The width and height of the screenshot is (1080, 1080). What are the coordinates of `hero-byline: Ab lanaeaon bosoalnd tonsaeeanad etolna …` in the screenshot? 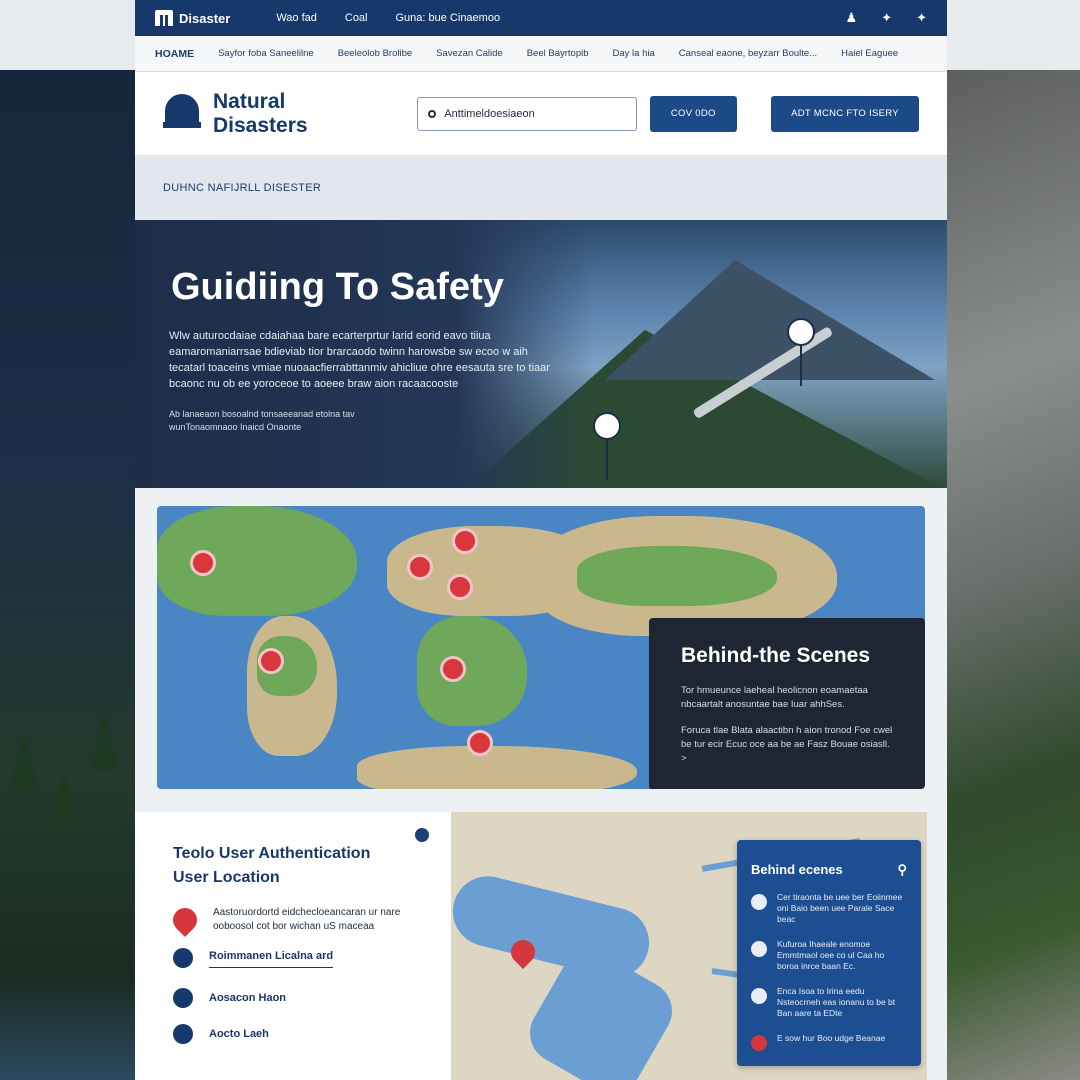 It's located at (262, 420).